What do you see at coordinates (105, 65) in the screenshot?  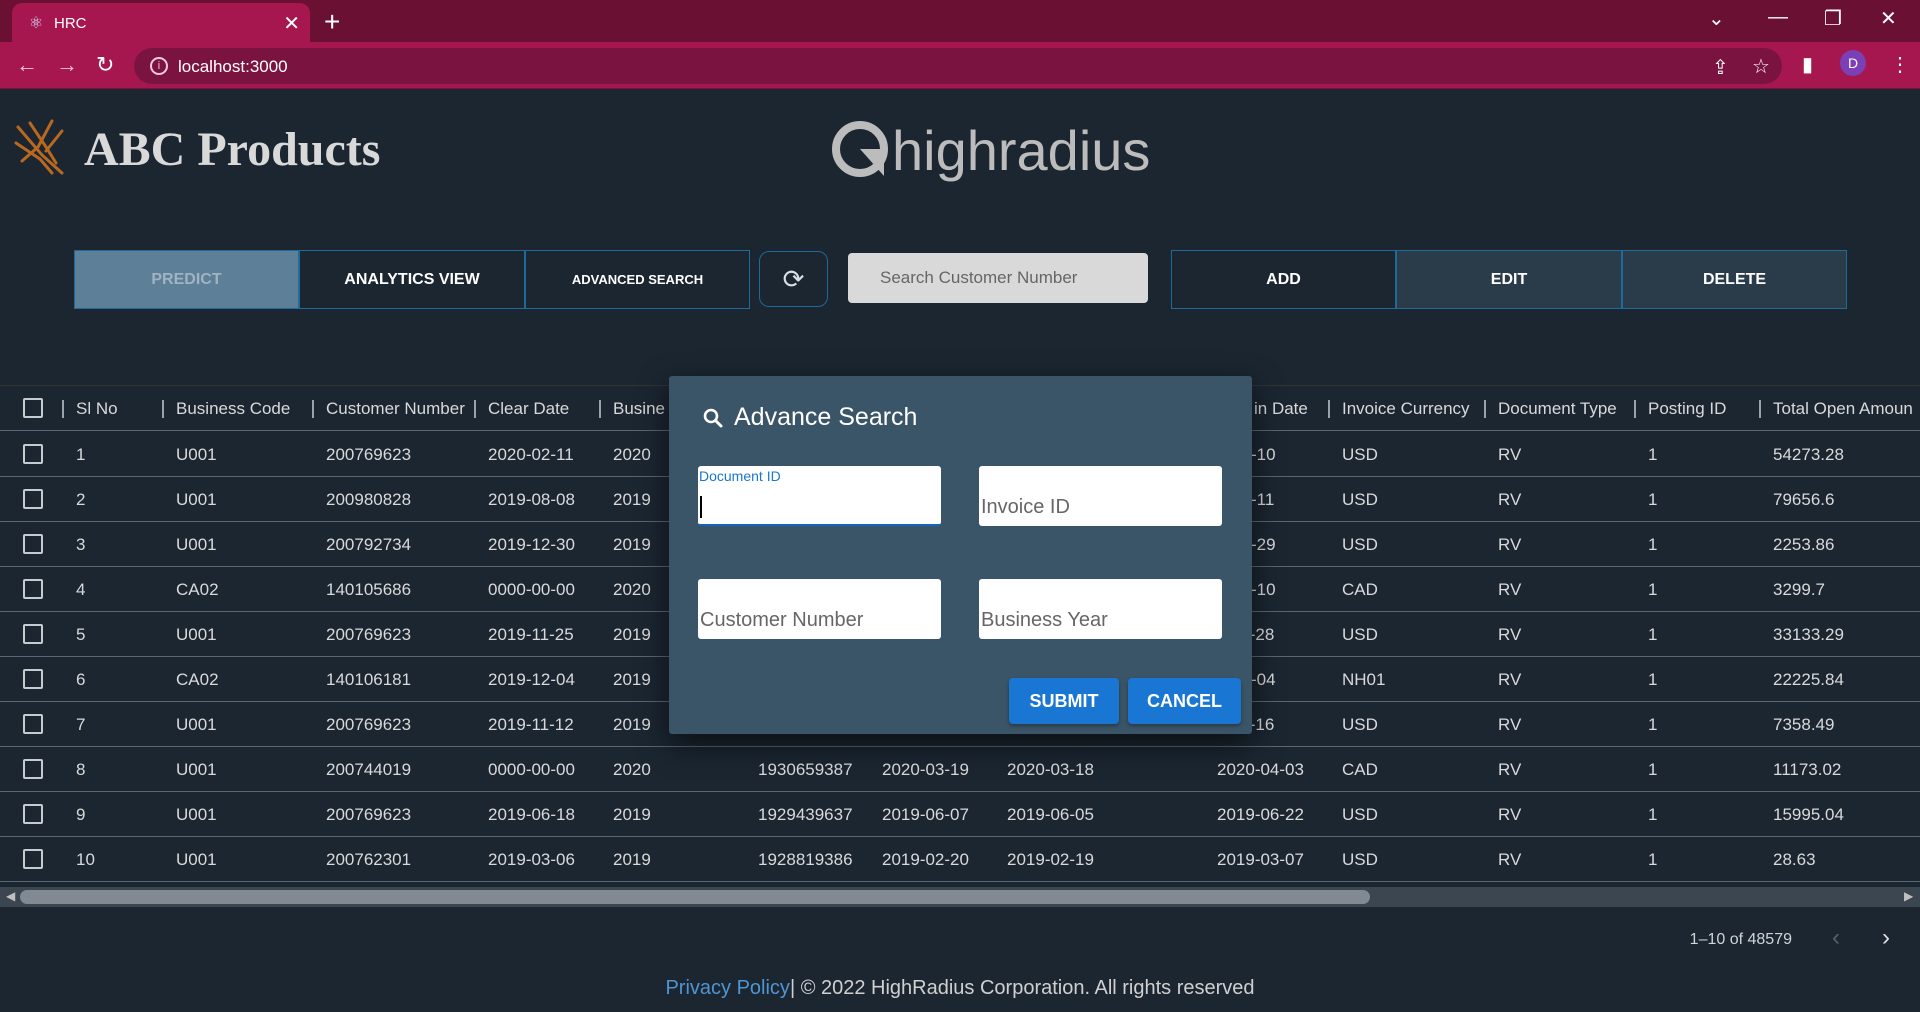 I see `reload-icon: ↻` at bounding box center [105, 65].